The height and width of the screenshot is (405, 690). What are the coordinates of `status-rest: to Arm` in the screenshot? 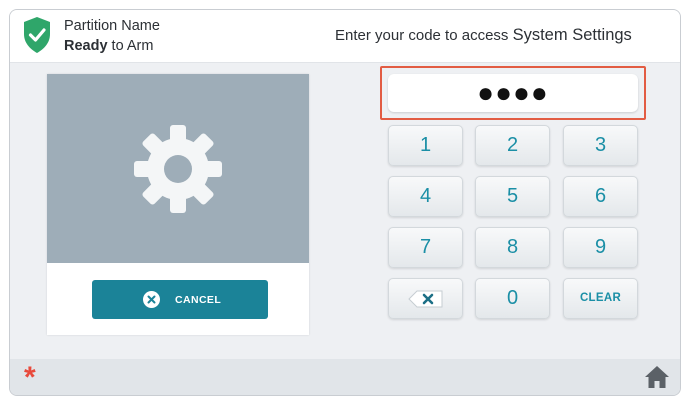 It's located at (130, 46).